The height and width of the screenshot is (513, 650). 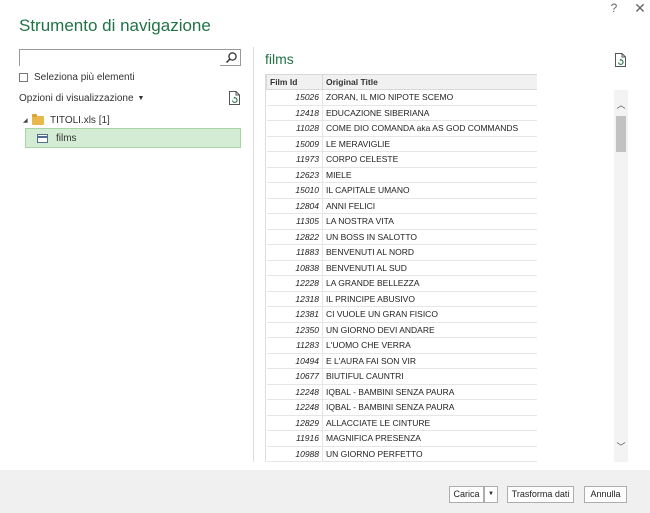 I want to click on help-button: ?, so click(x=614, y=8).